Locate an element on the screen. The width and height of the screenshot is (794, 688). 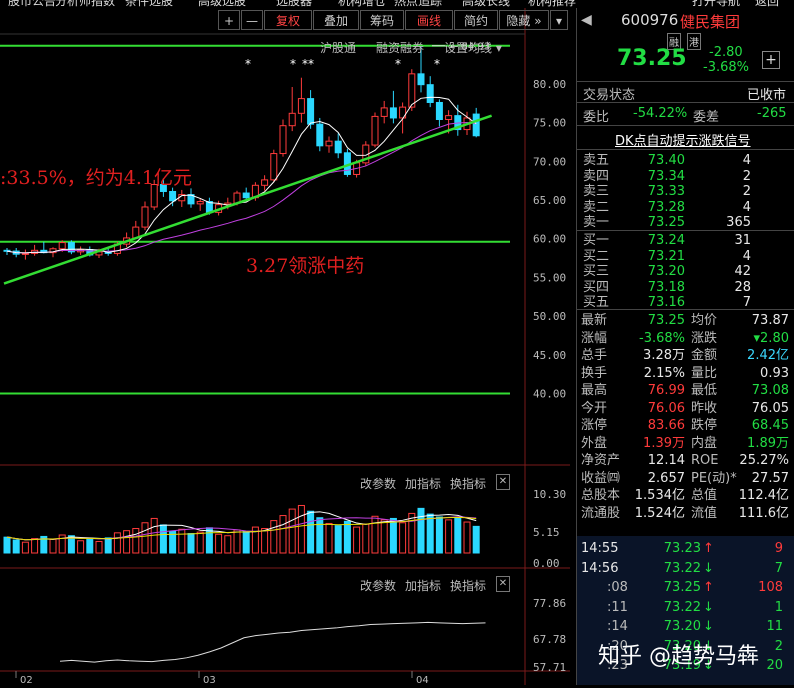
simple-button: 简约 is located at coordinates (476, 20).